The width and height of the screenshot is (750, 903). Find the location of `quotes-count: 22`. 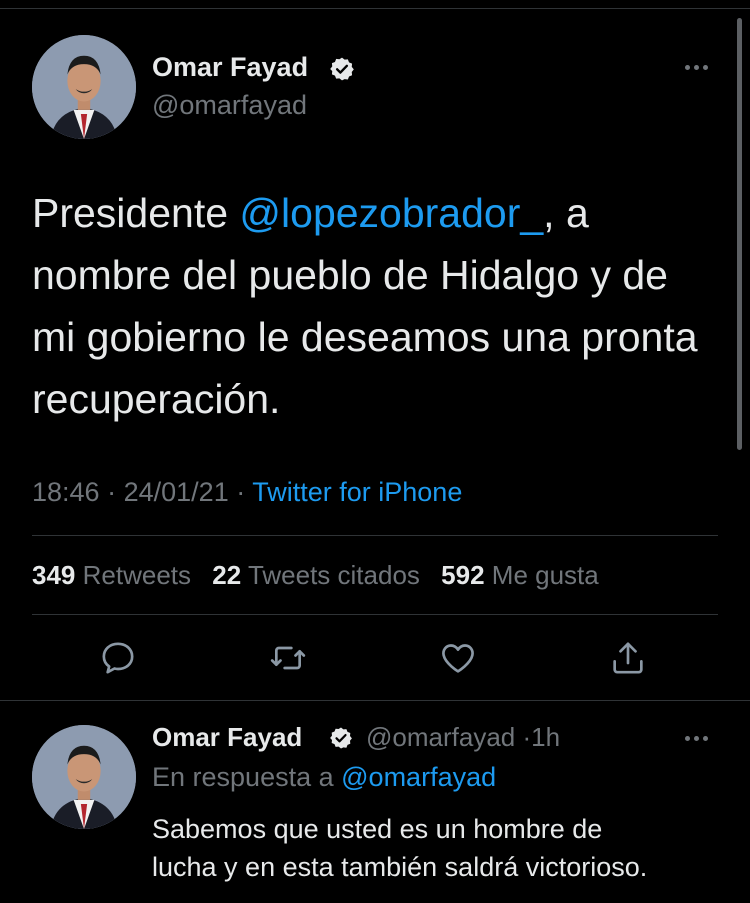

quotes-count: 22 is located at coordinates (227, 575).